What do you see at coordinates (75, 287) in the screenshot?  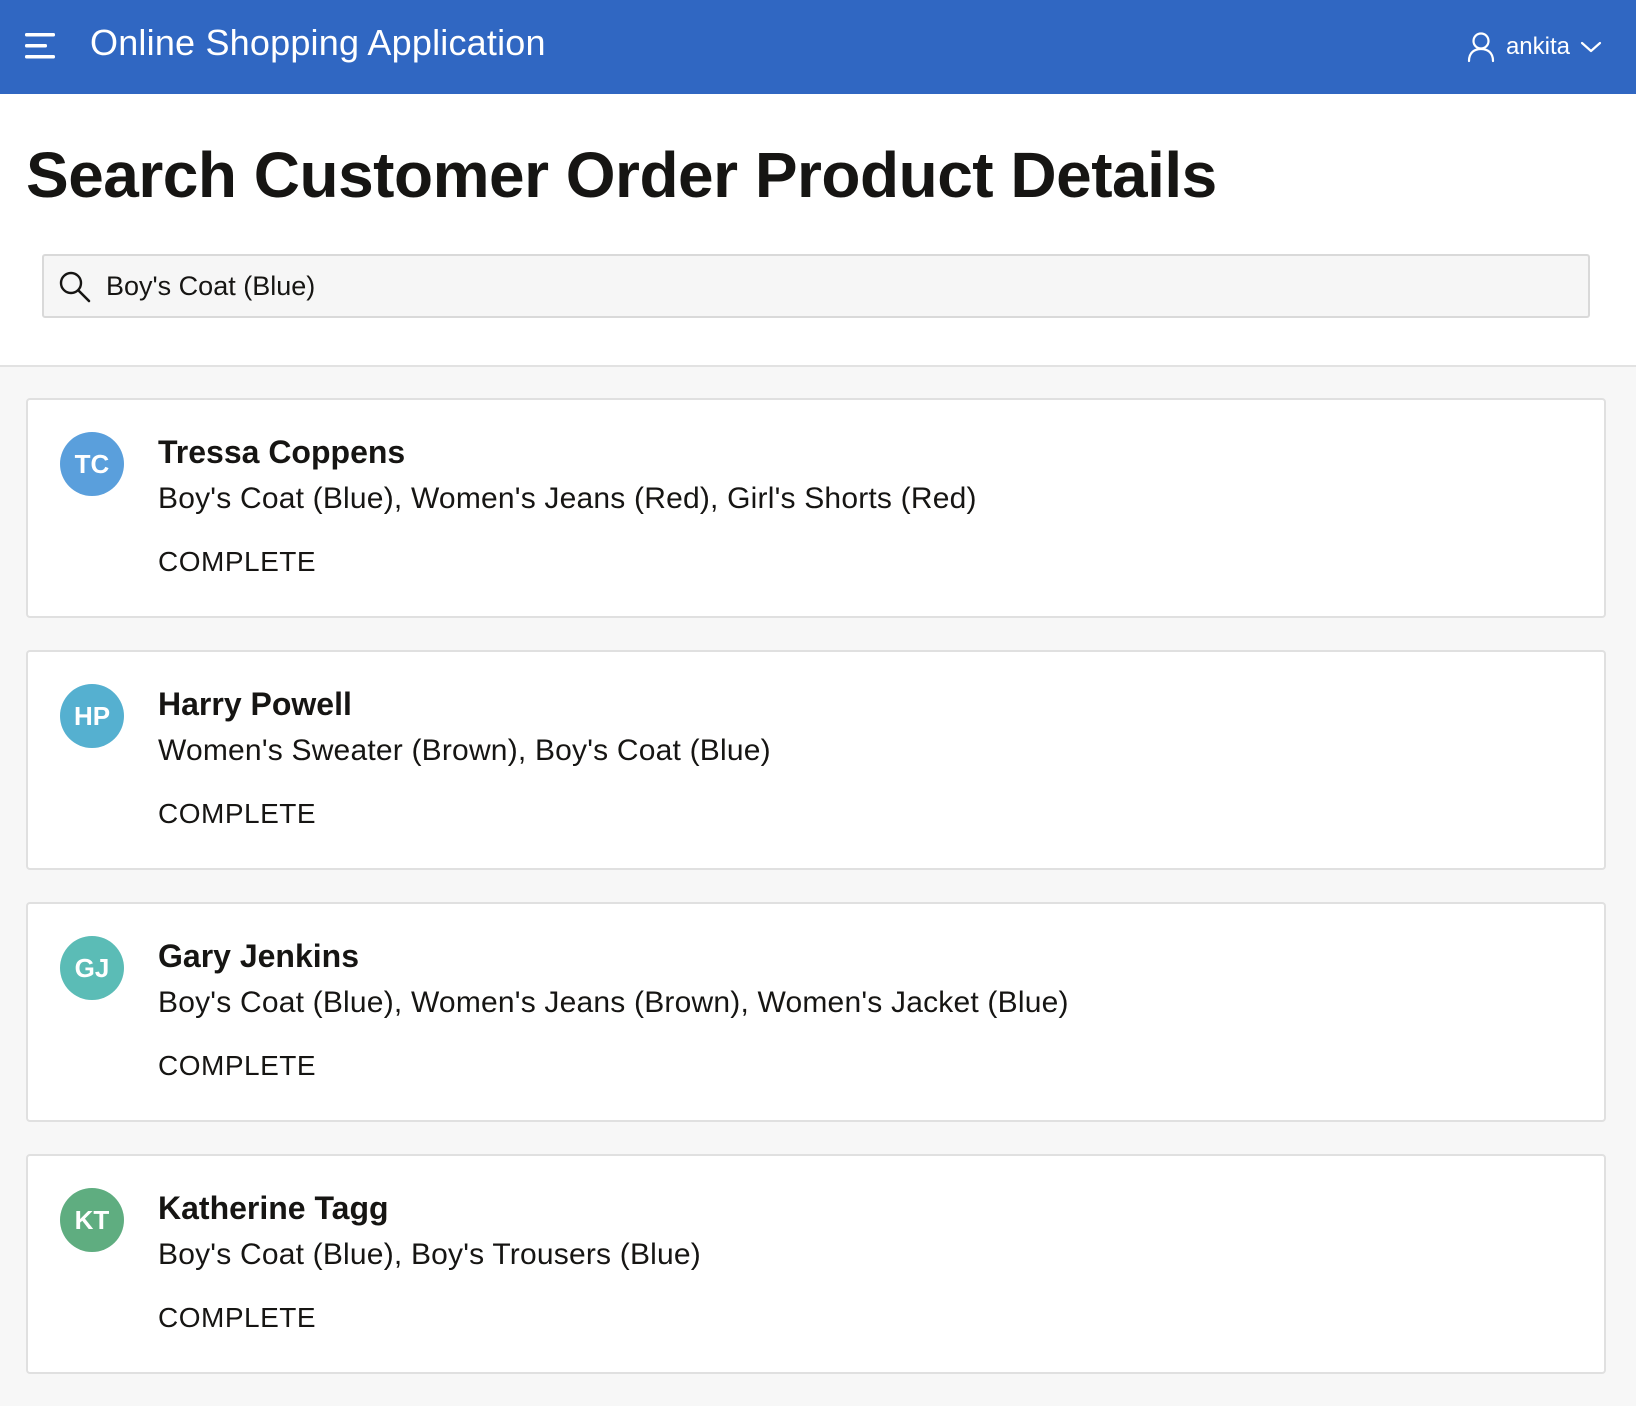 I see `search-icon` at bounding box center [75, 287].